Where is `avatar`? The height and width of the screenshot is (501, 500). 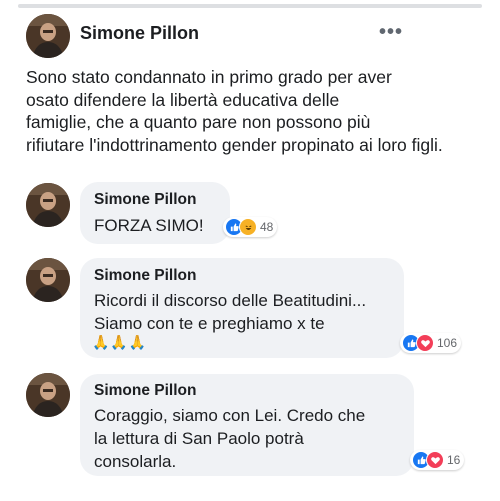
avatar is located at coordinates (48, 36).